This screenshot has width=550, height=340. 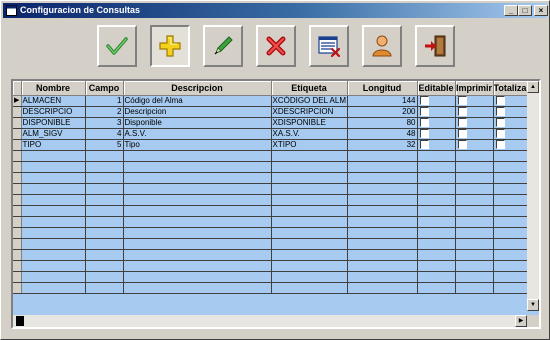 I want to click on cell-descripcion: A.S.V., so click(x=197, y=134).